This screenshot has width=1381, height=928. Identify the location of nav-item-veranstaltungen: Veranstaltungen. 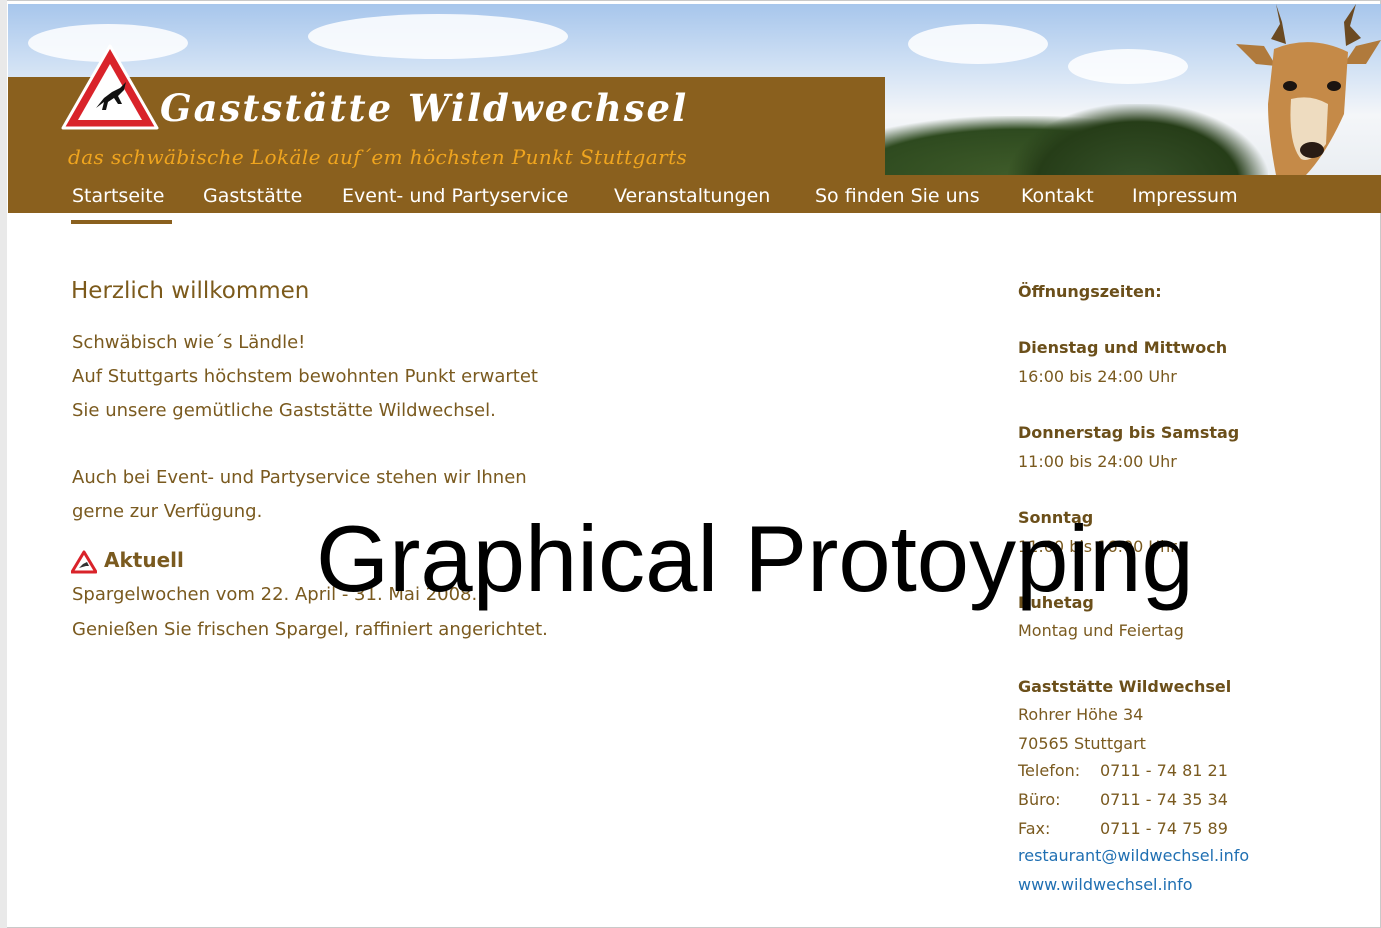
(692, 196).